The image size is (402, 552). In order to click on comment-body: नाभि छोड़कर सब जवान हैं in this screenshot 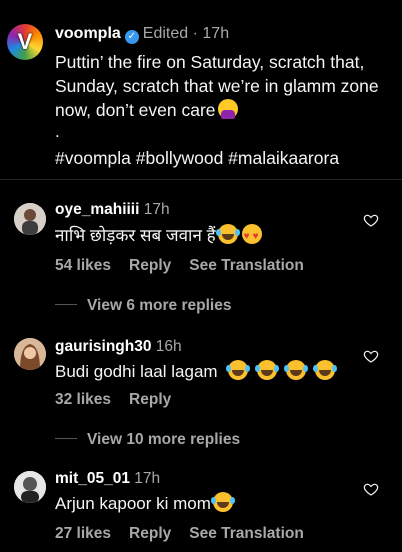, I will do `click(135, 235)`.